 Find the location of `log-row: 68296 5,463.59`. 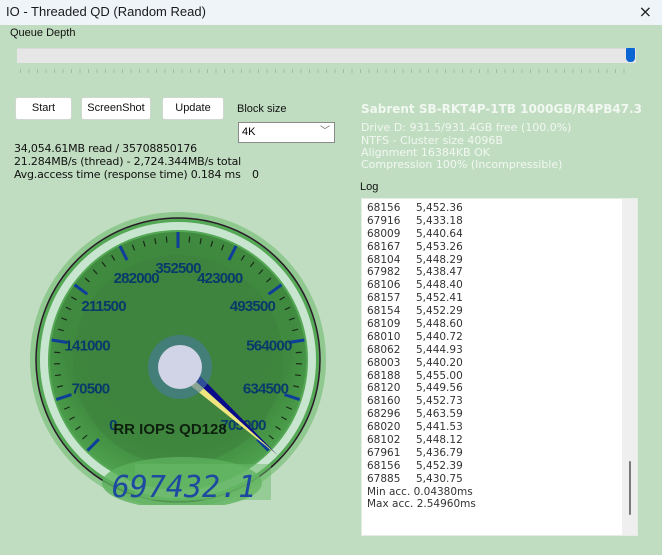

log-row: 68296 5,463.59 is located at coordinates (421, 414).